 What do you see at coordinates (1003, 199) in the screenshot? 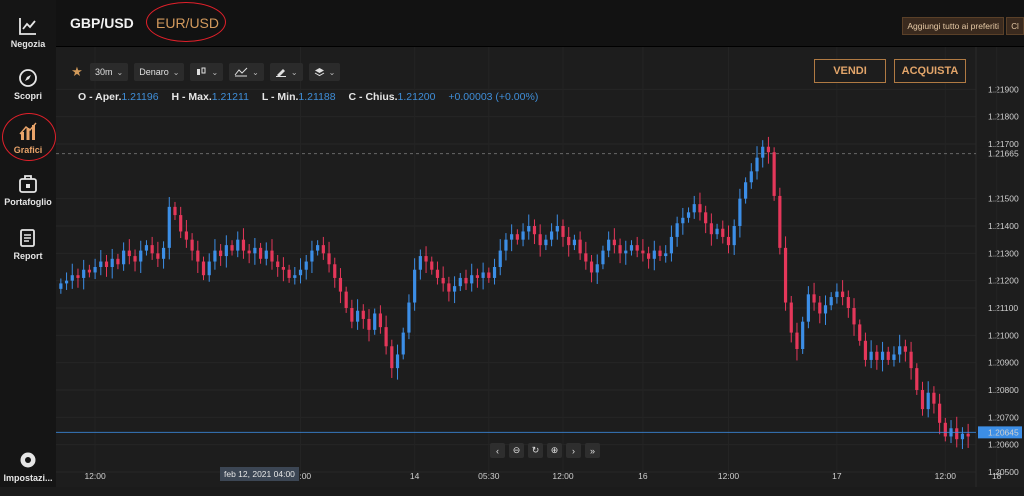
I see `y-tick-label: 1.21500` at bounding box center [1003, 199].